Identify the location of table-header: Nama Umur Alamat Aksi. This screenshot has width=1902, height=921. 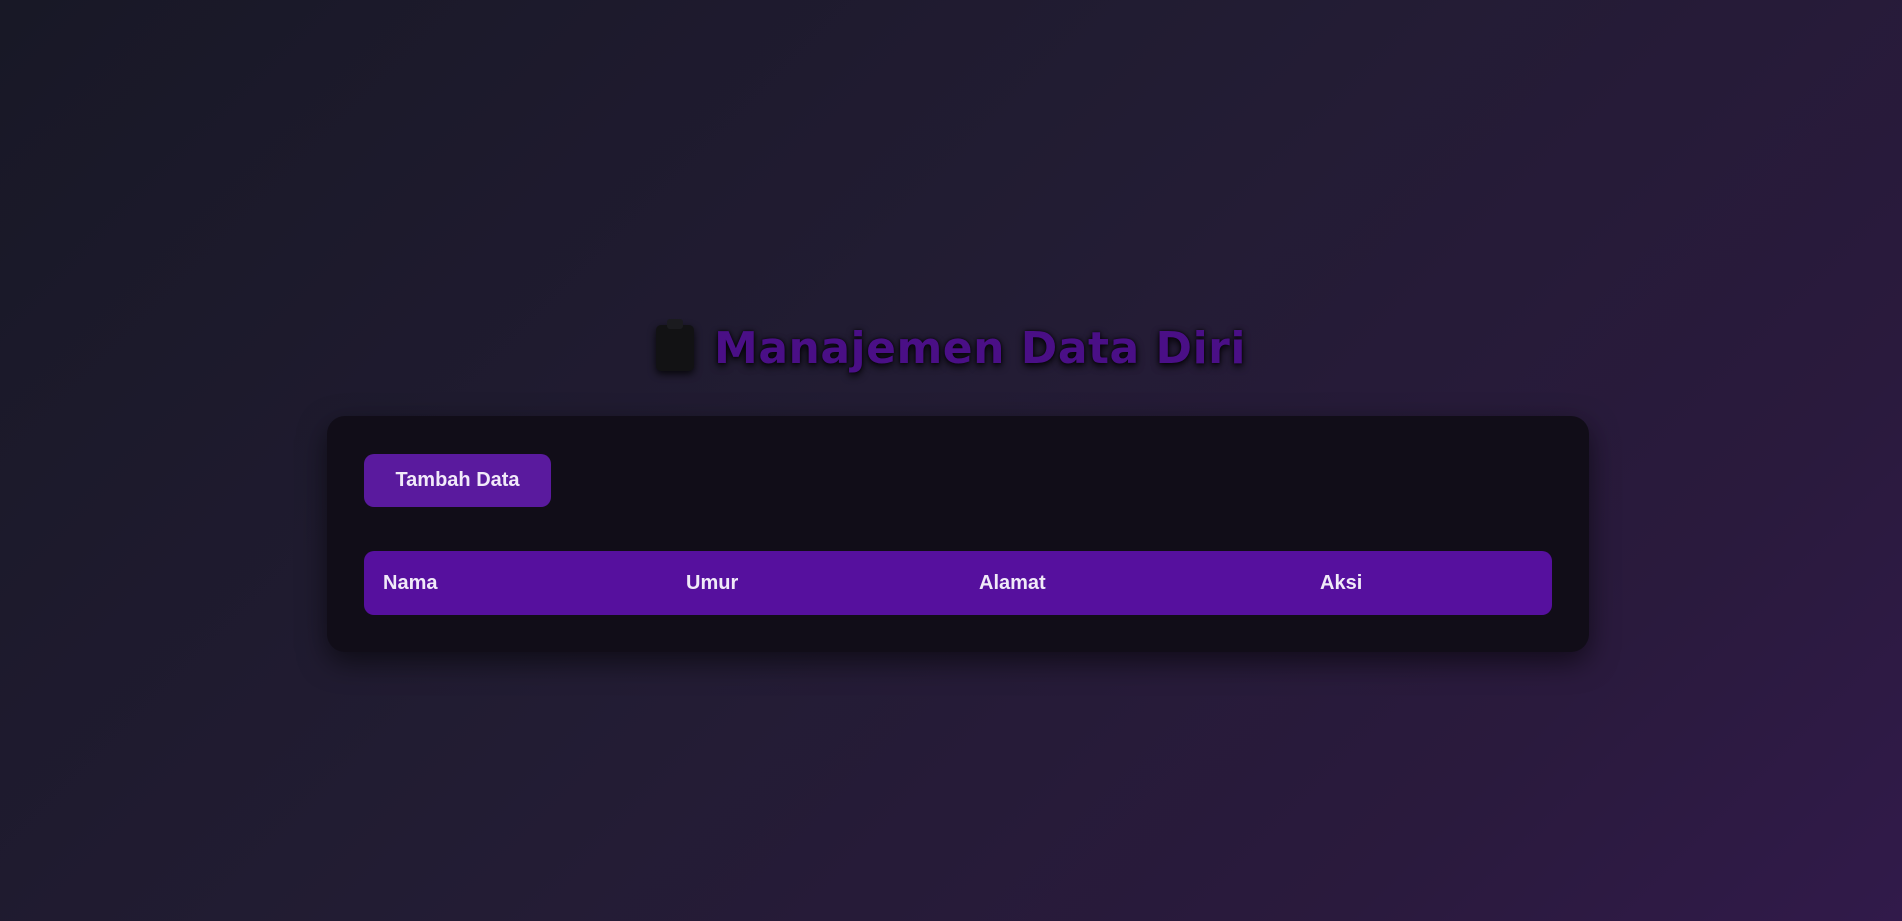
(958, 583).